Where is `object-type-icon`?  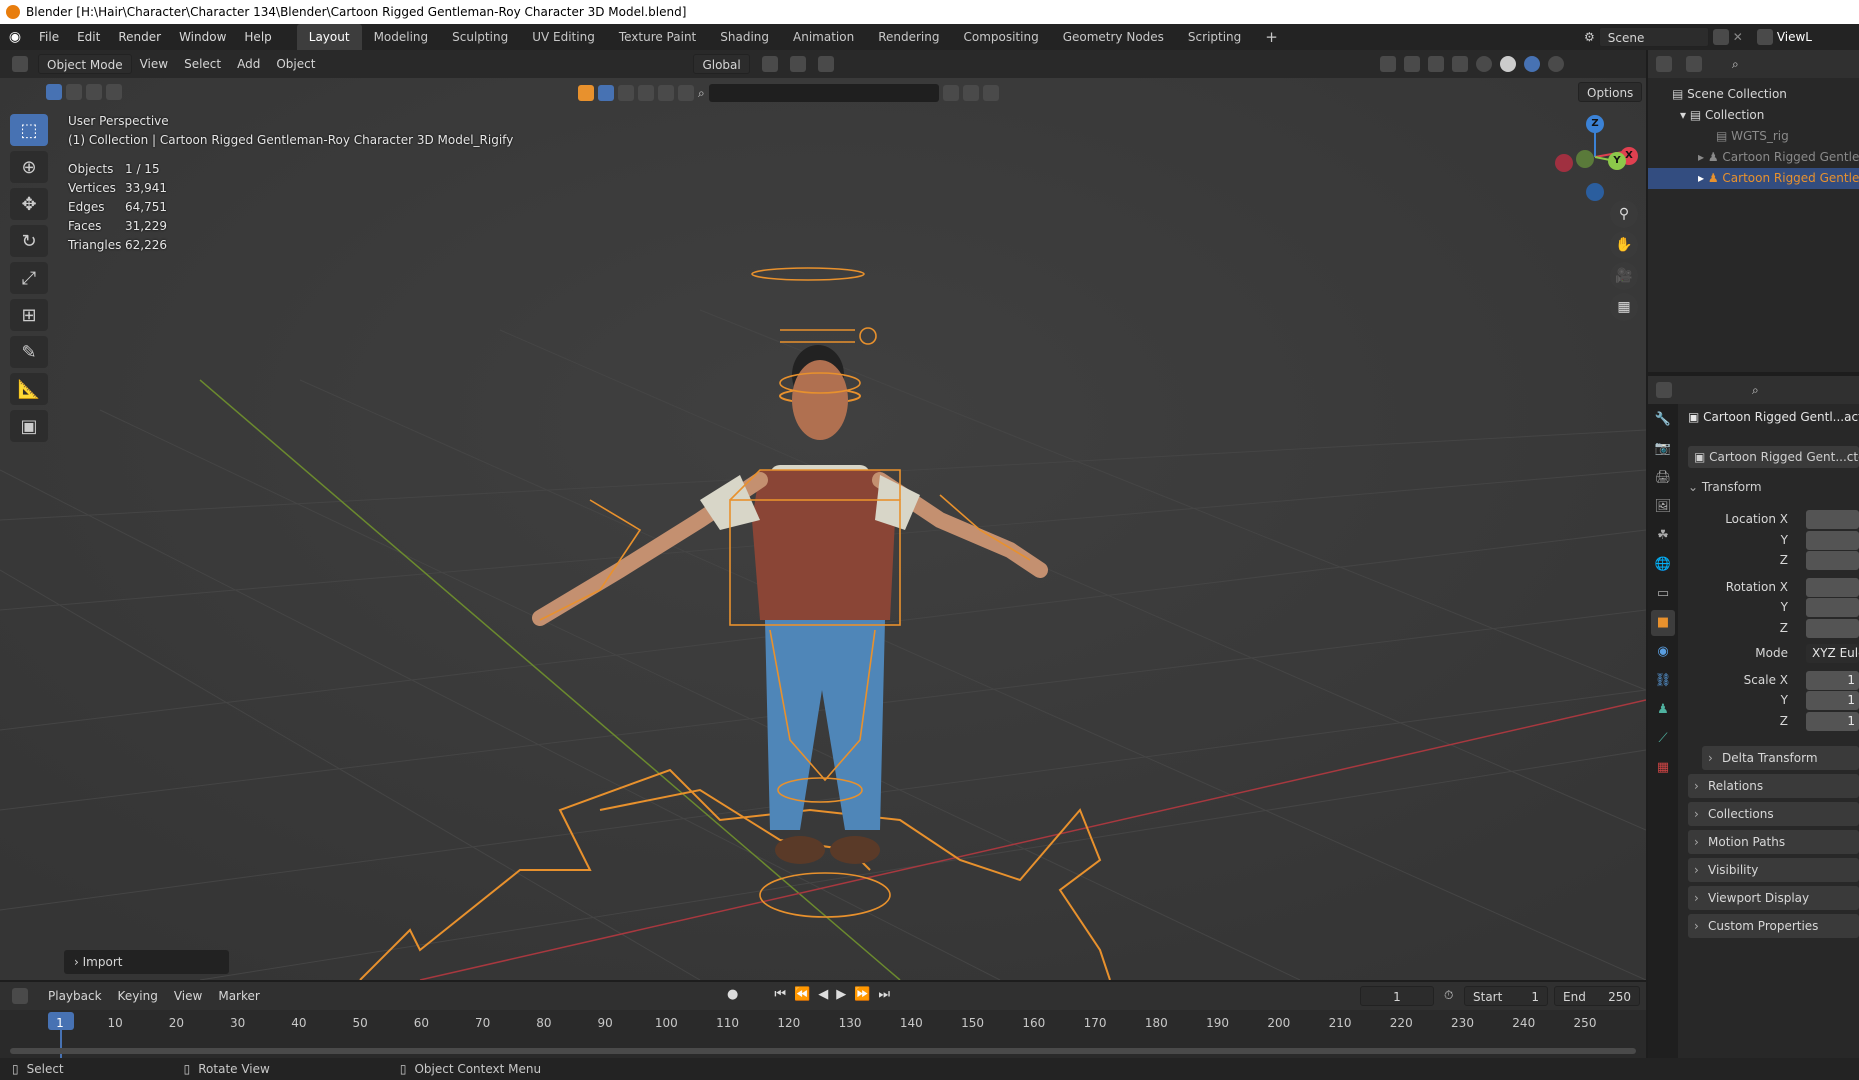 object-type-icon is located at coordinates (586, 93).